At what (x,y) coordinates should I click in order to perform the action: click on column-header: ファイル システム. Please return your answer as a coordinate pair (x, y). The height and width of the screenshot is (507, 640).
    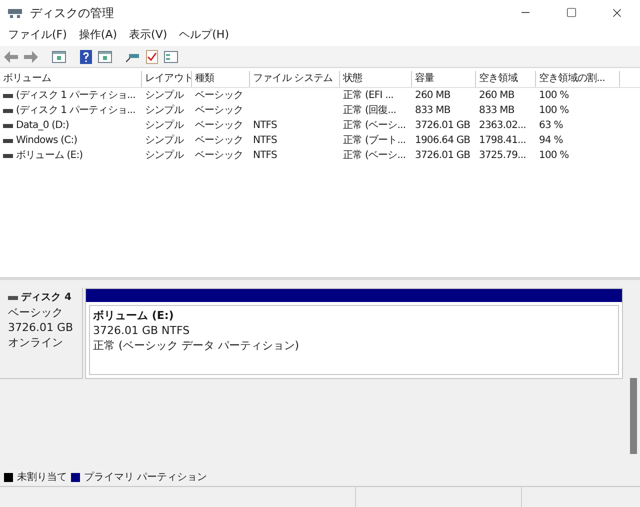
    Looking at the image, I should click on (295, 79).